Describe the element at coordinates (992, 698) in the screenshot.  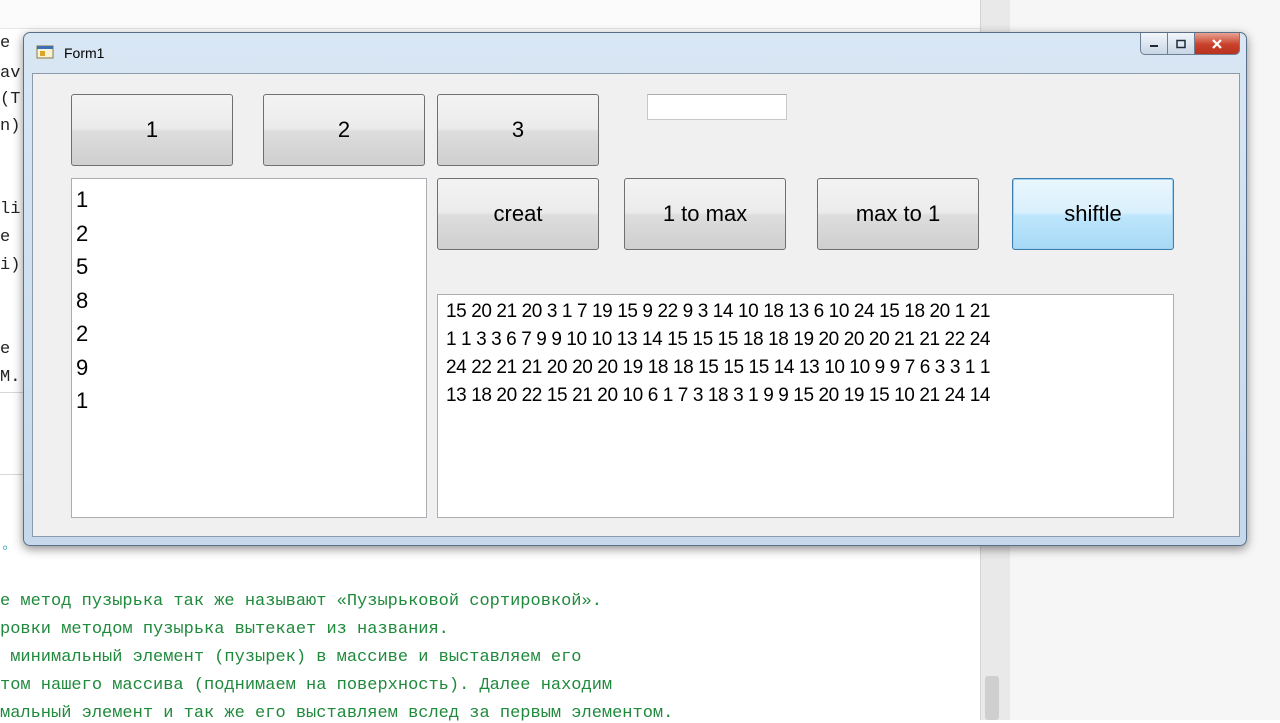
I see `editor-scrollbar-thumb` at that location.